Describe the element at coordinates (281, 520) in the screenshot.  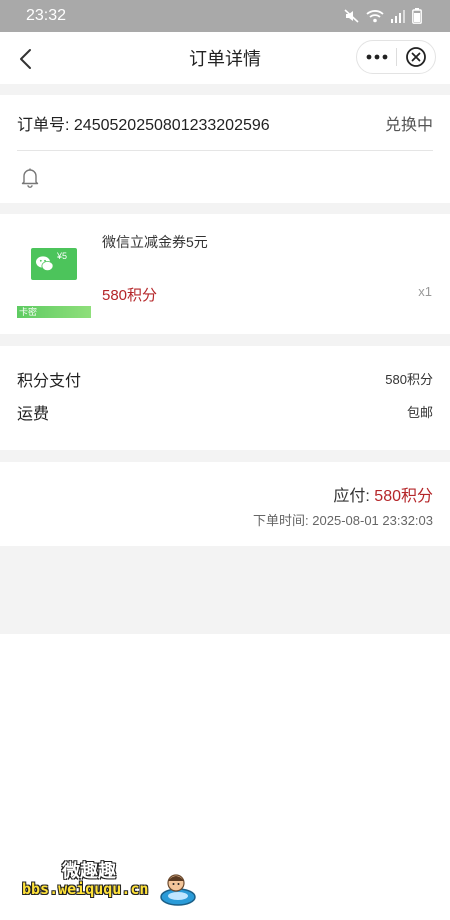
I see `order-time-label: 下单时间:` at that location.